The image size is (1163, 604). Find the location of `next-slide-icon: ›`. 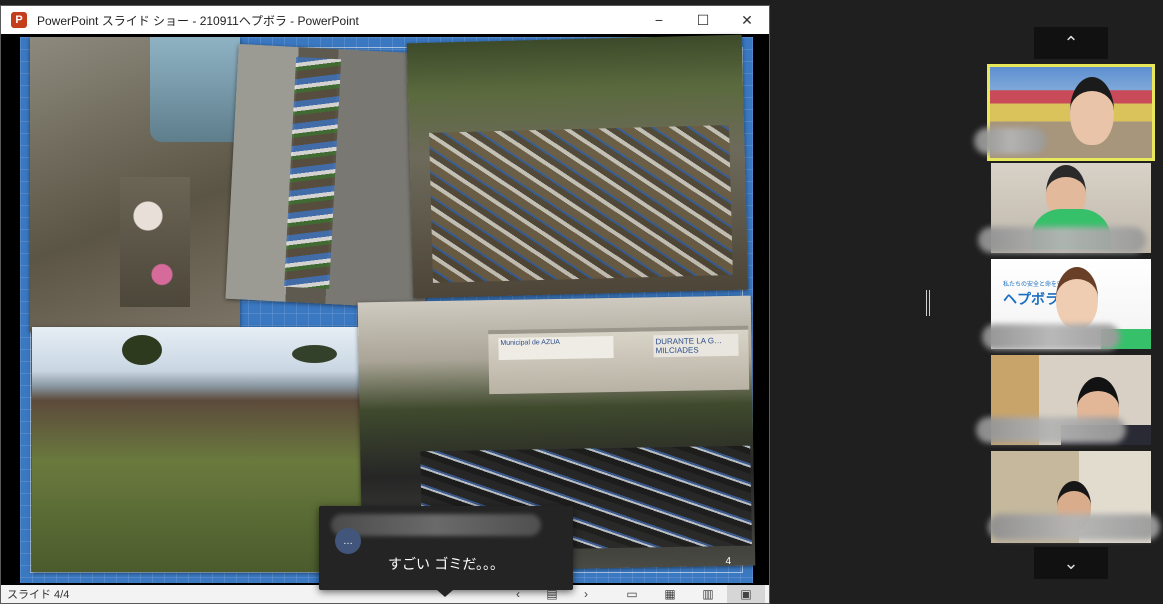

next-slide-icon: › is located at coordinates (586, 594).